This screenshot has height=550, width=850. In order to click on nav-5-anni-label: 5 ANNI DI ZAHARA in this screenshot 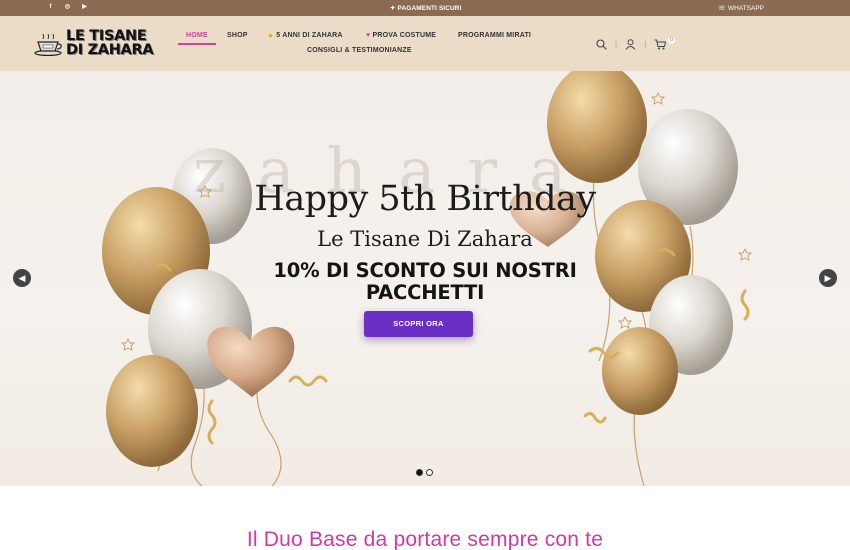, I will do `click(309, 35)`.